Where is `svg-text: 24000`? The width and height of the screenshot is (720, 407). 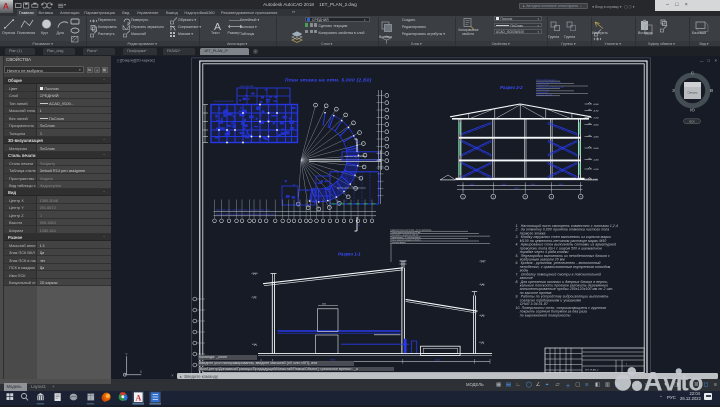 svg-text: 24000 is located at coordinates (516, 189).